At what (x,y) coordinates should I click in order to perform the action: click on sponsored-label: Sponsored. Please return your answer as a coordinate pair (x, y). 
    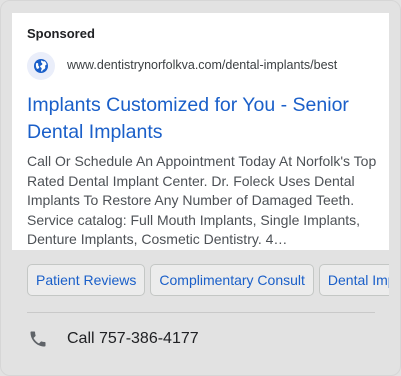
    Looking at the image, I should click on (61, 33).